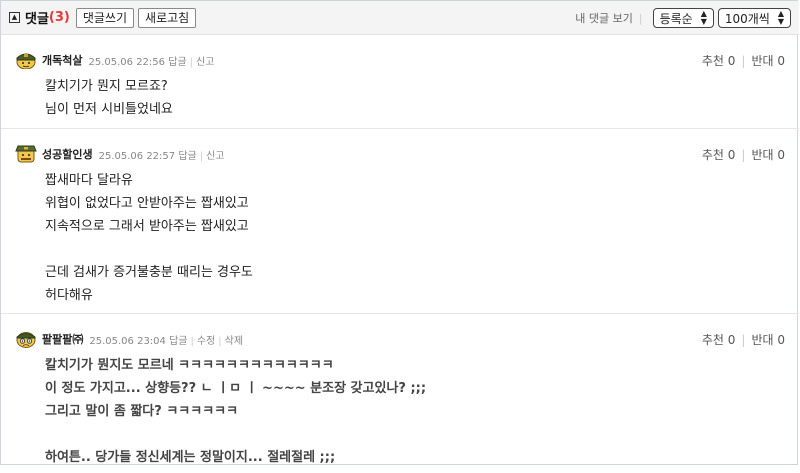  I want to click on comment-time: 25.05.06 22:56, so click(127, 62).